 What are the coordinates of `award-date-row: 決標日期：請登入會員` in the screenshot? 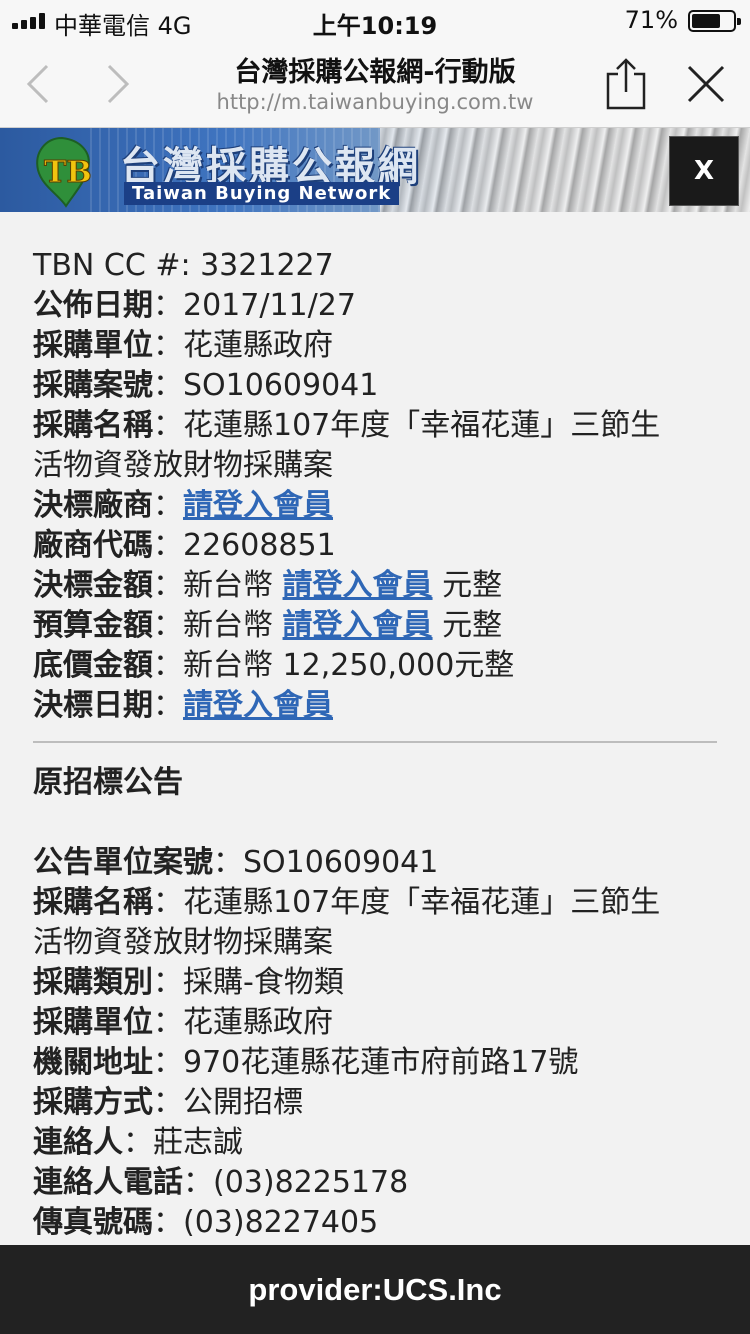 It's located at (183, 705).